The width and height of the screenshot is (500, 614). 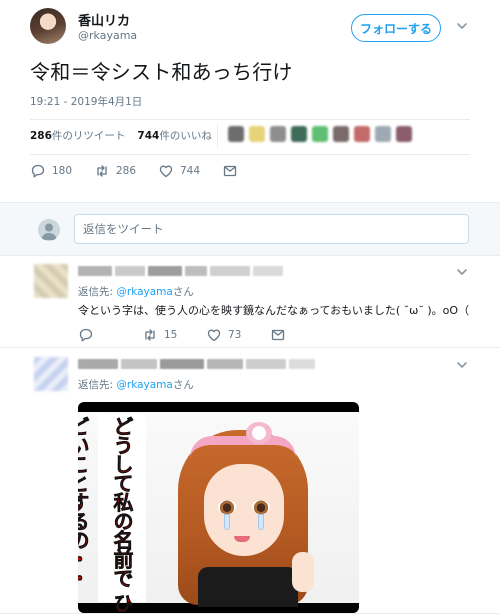 I want to click on retweet-stat-label: 件のリツイート, so click(x=89, y=136).